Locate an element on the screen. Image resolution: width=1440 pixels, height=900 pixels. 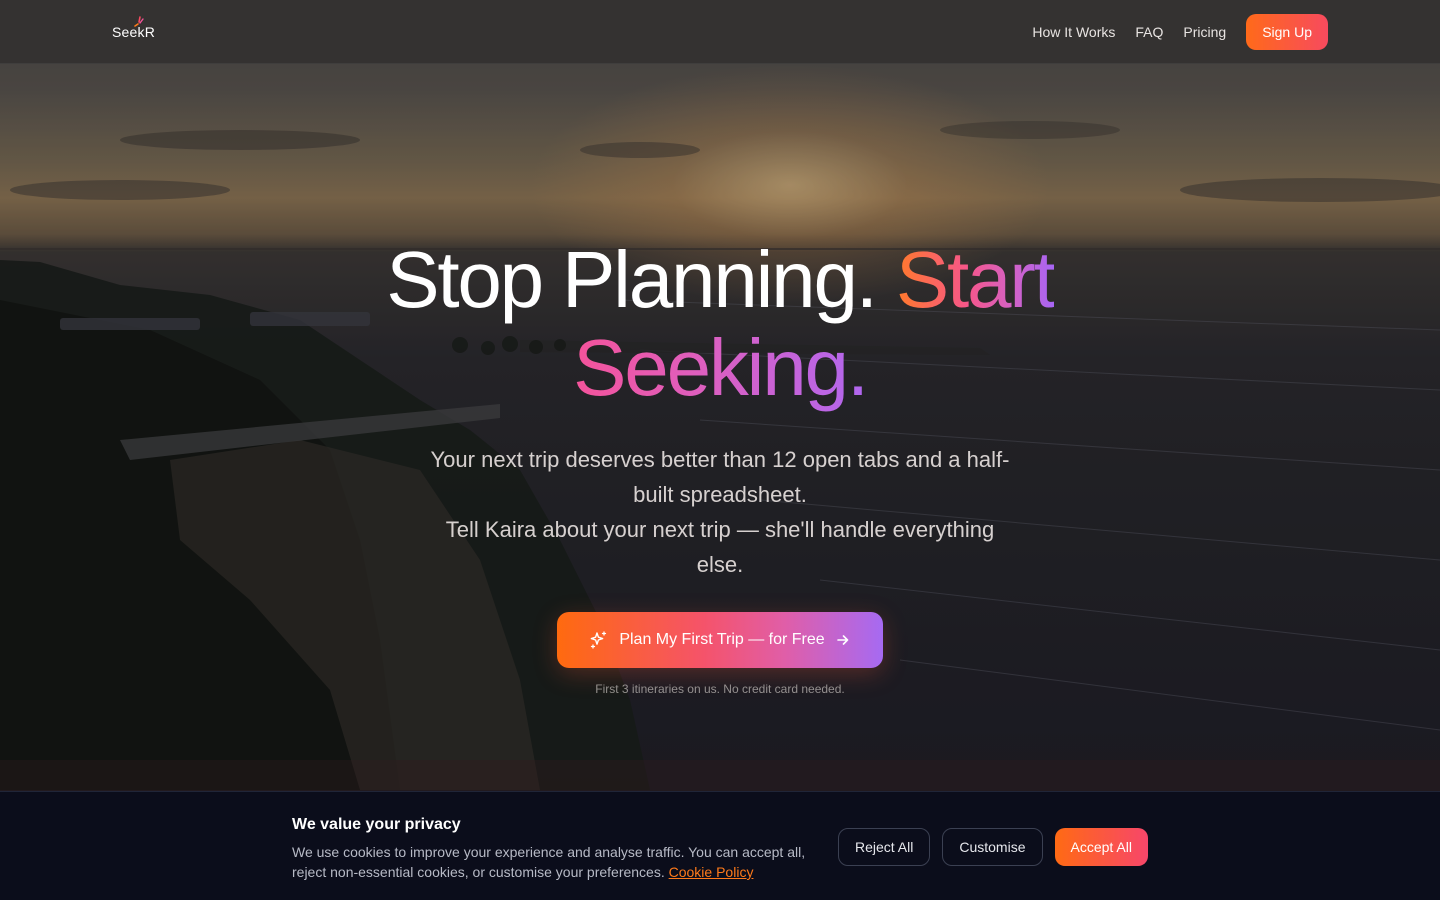
sign-up-button: Sign Up is located at coordinates (1287, 32).